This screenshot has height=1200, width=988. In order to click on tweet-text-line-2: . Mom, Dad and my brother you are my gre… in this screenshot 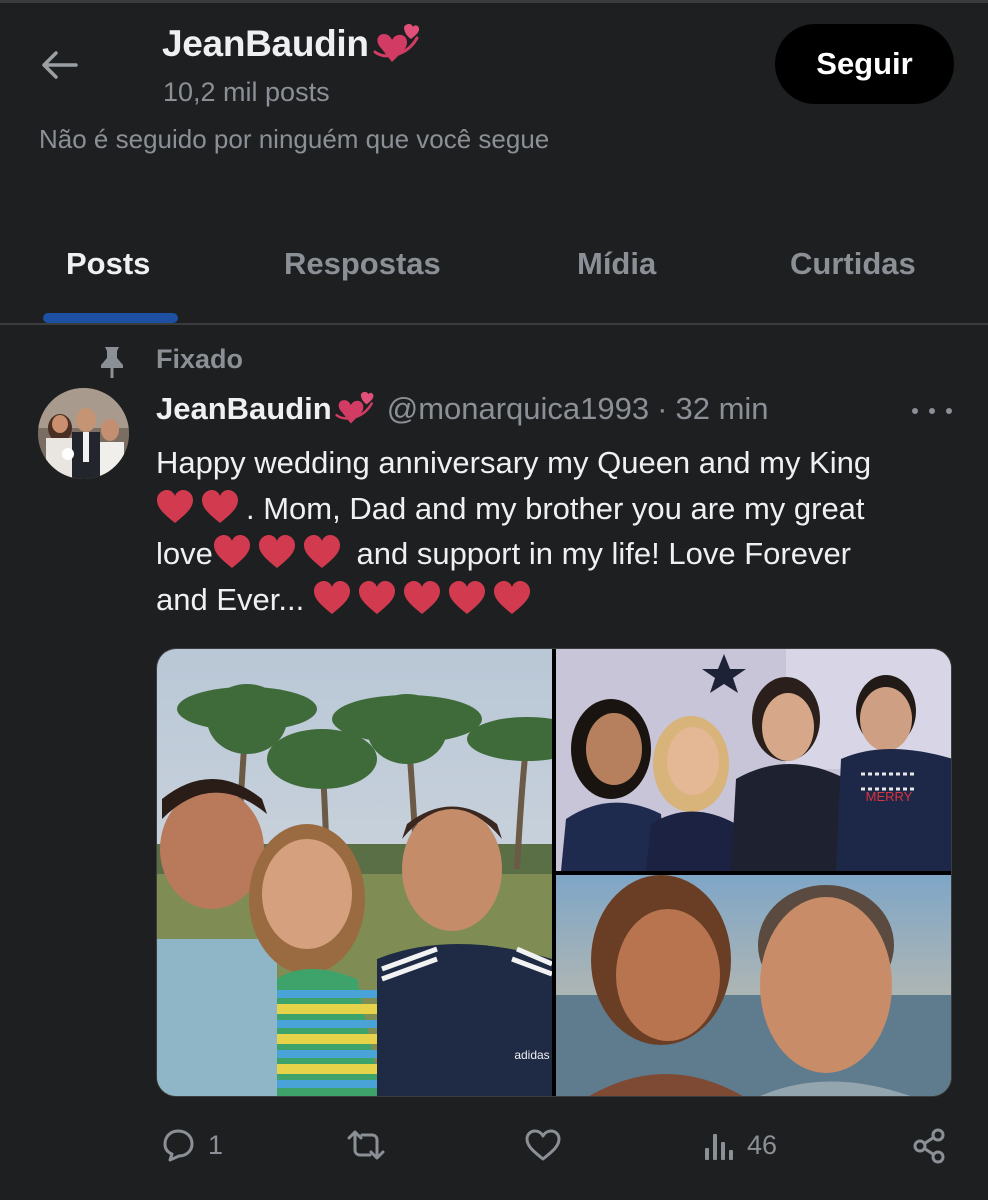, I will do `click(556, 509)`.